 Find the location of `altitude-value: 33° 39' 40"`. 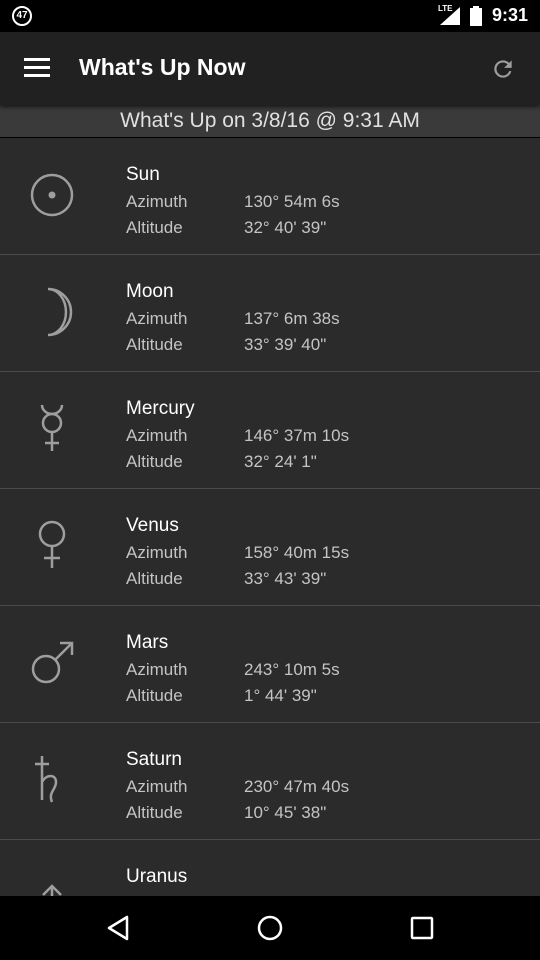

altitude-value: 33° 39' 40" is located at coordinates (285, 344).